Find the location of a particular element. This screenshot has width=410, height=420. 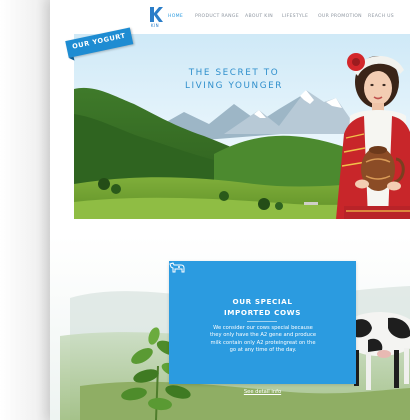

nav-product-range: PRODUCT RANGE is located at coordinates (217, 16).